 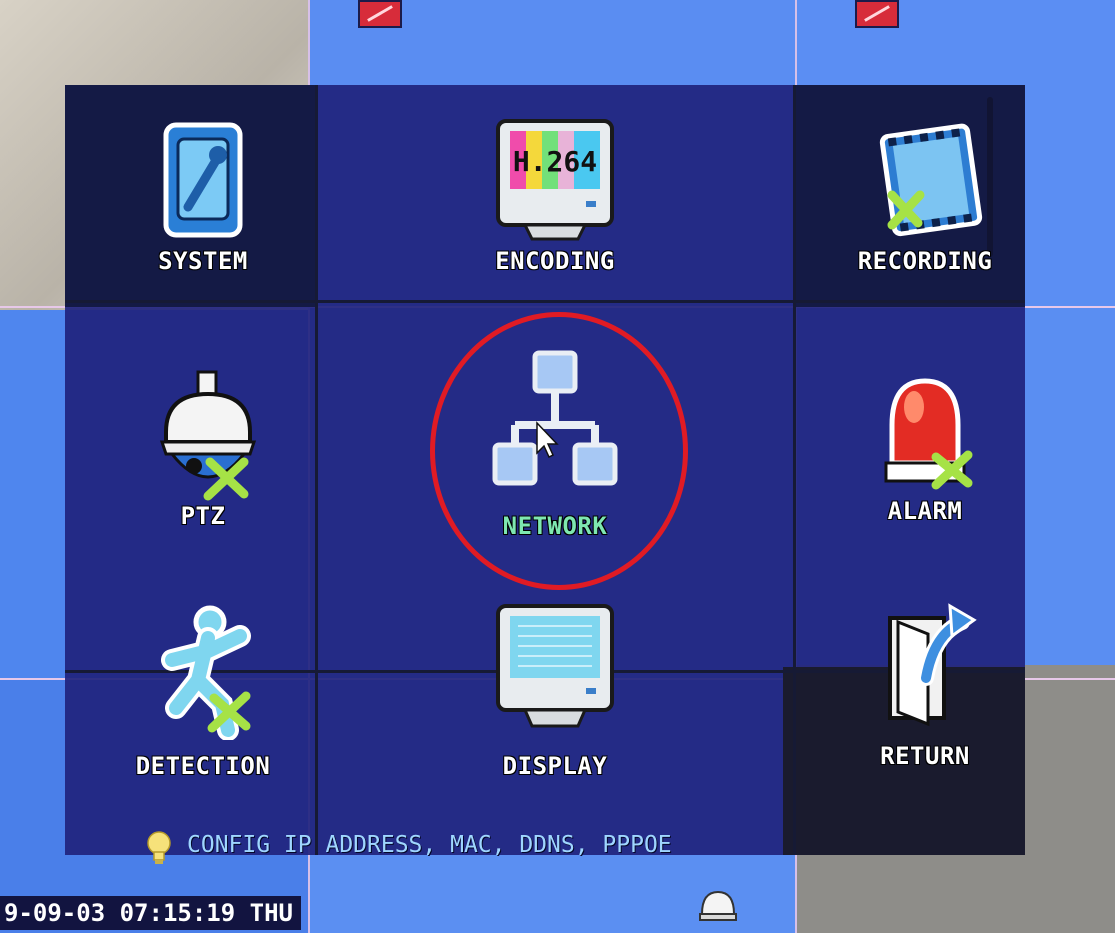 I want to click on menu-item-return: RETURN, so click(x=925, y=685).